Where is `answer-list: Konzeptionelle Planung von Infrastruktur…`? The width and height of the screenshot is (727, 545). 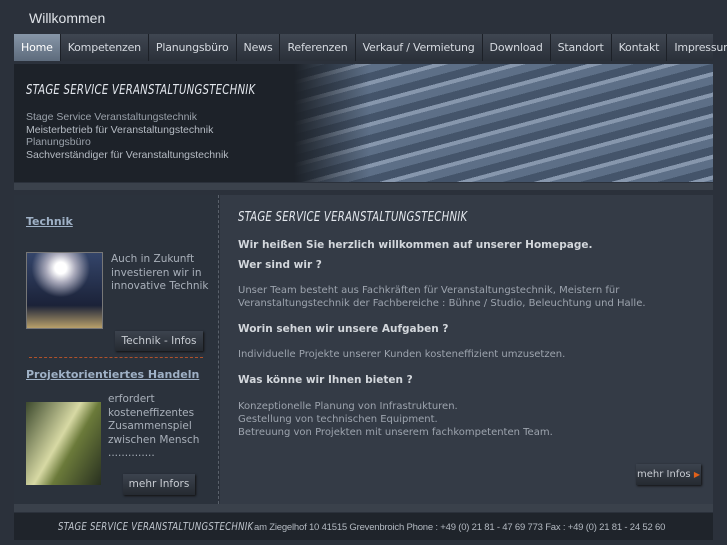
answer-list: Konzeptionelle Planung von Infrastruktur… is located at coordinates (395, 419).